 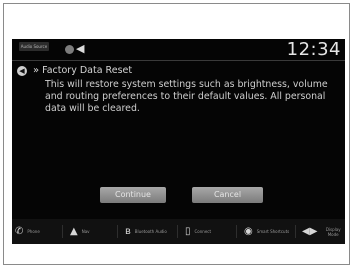 I want to click on bottom-item-label: Connect, so click(x=203, y=231).